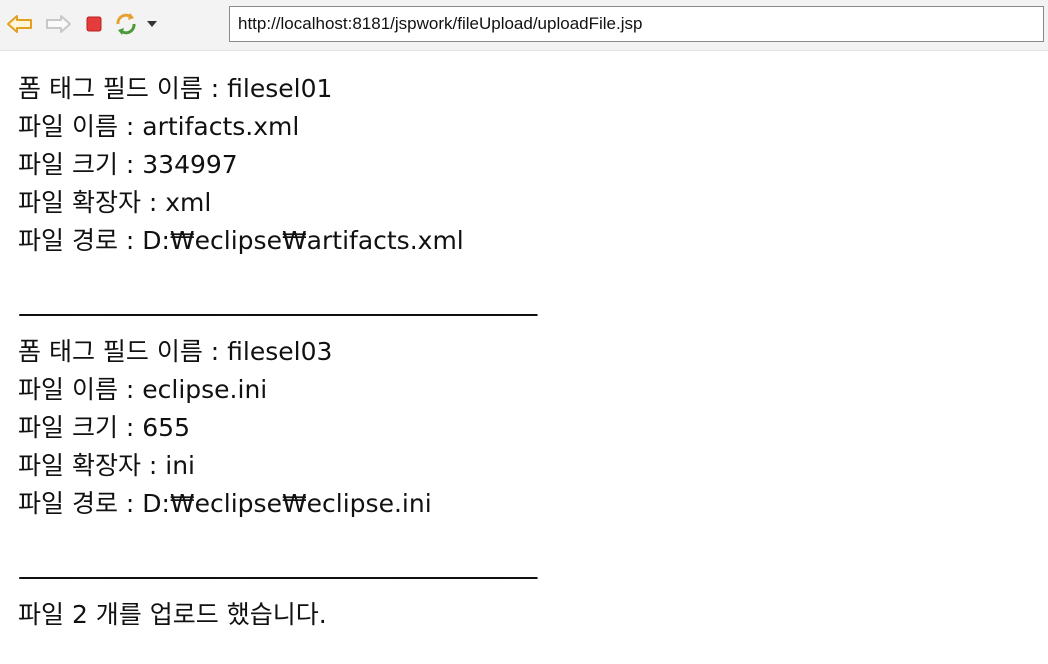 This screenshot has width=1048, height=664. I want to click on file2-path: 파일 경로 : D:₩eclipse₩eclipse.ini, so click(225, 503).